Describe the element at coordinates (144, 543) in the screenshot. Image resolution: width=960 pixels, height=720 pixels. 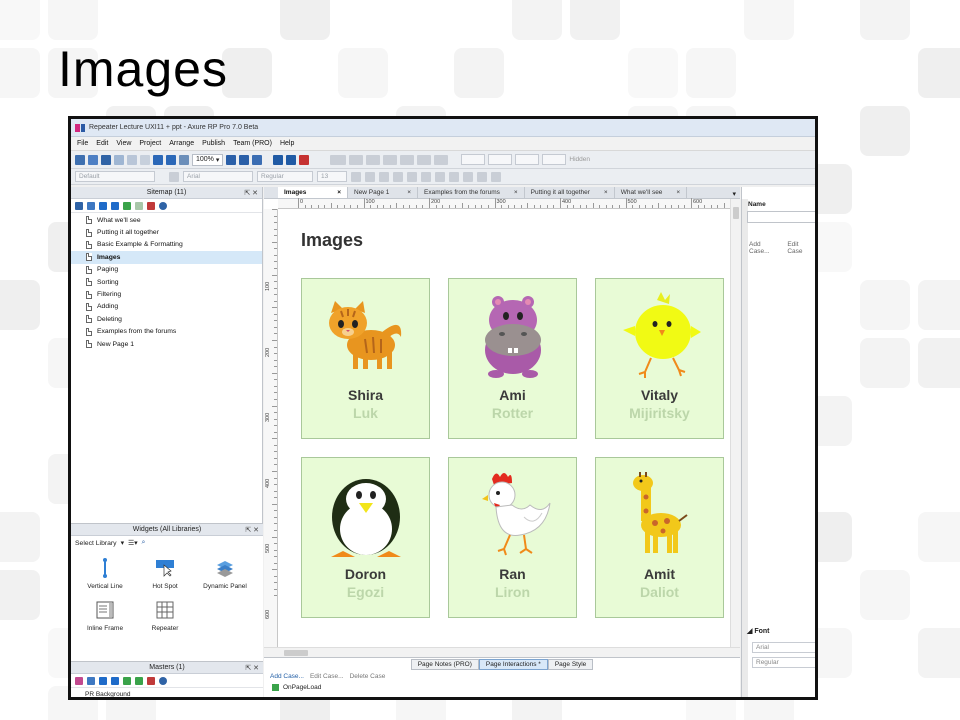
I see `search-icon: ⌕` at that location.